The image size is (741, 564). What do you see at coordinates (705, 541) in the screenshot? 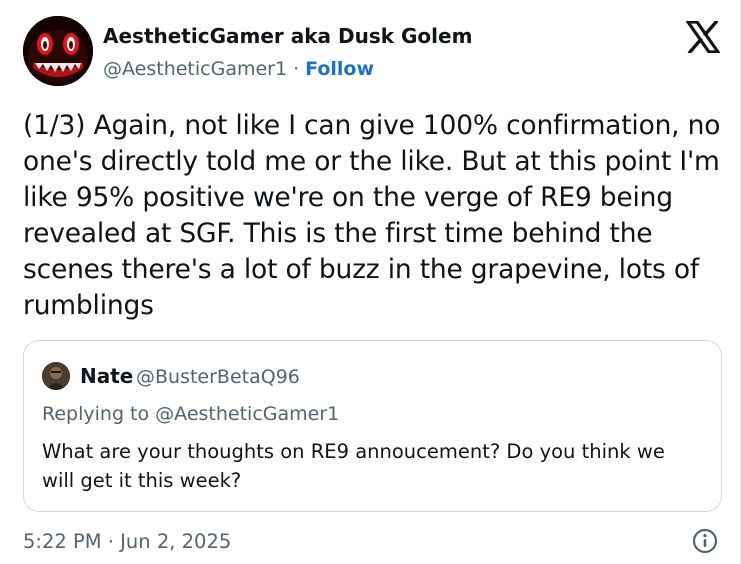
I see `info-icon` at bounding box center [705, 541].